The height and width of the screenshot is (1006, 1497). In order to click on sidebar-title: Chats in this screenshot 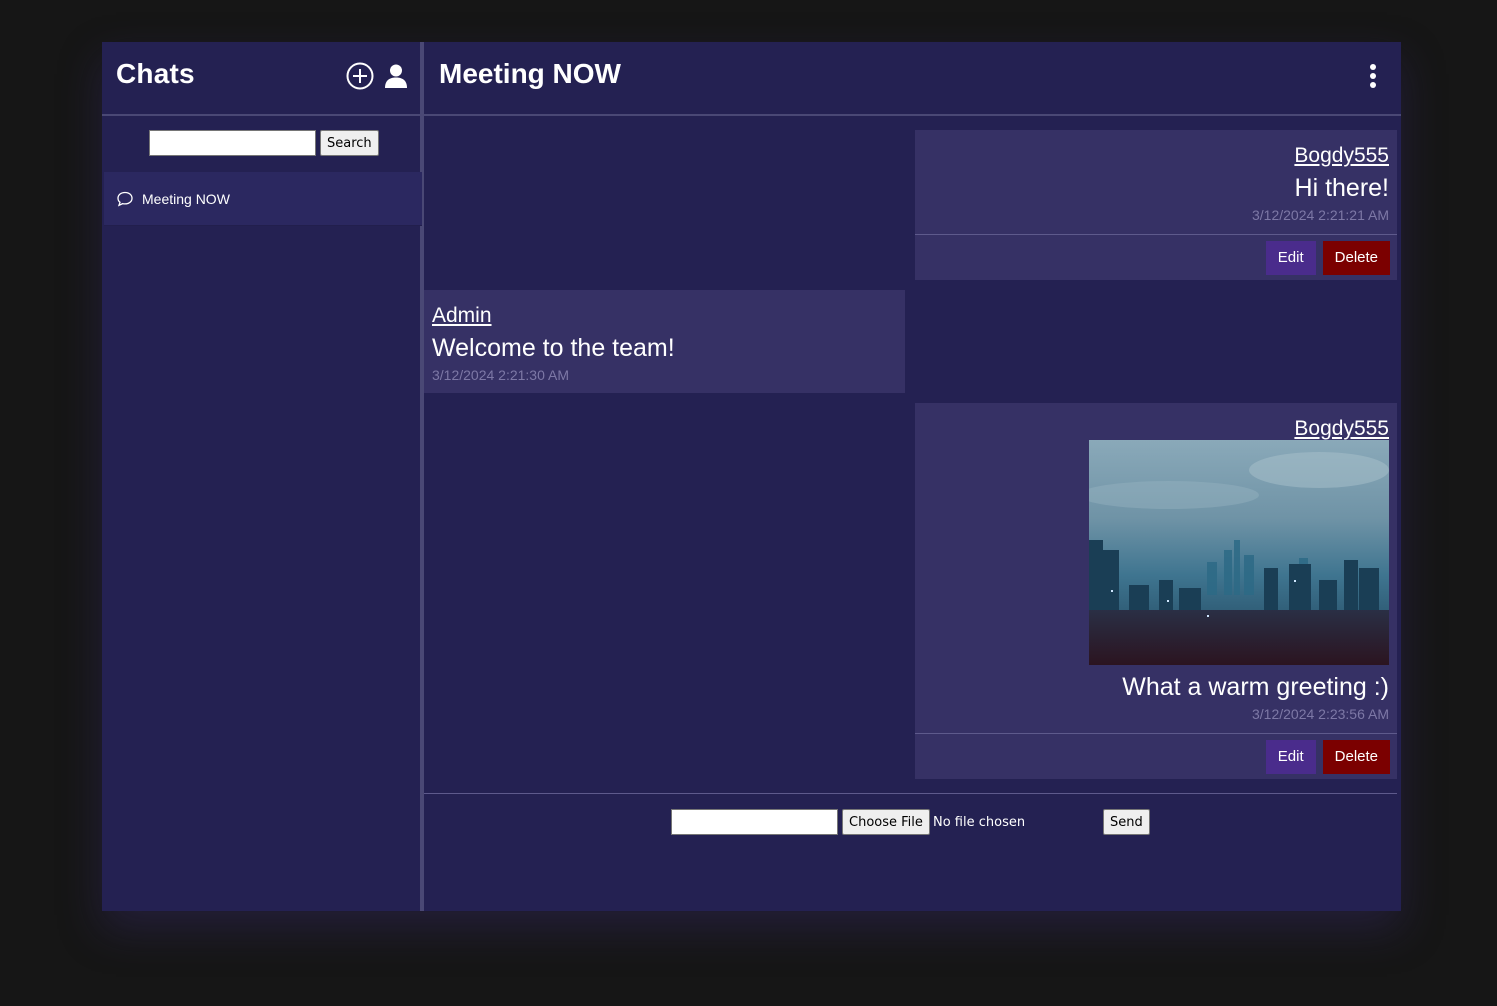, I will do `click(155, 73)`.